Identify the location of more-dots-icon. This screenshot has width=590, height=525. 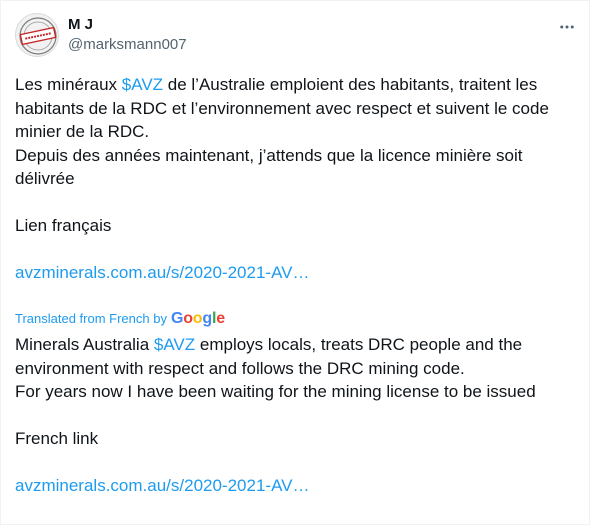
(567, 27).